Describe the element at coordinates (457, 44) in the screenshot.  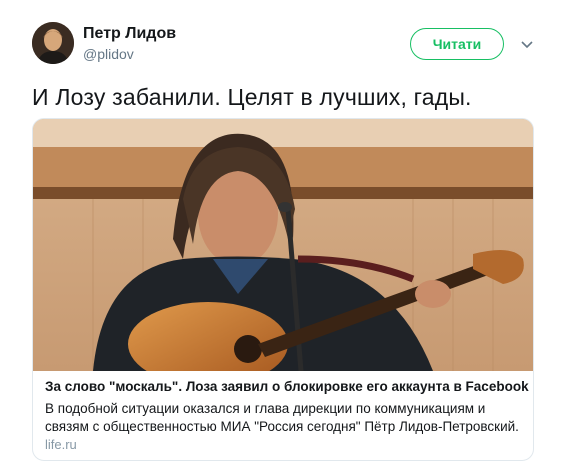
I see `follow-button: Читати` at that location.